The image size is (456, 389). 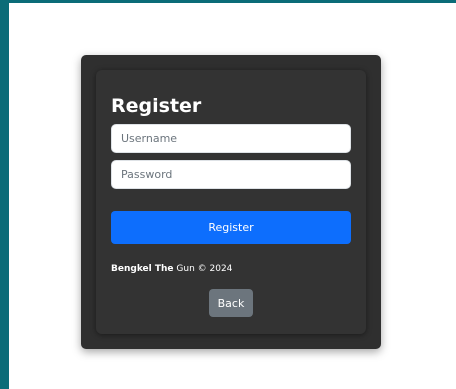 What do you see at coordinates (231, 138) in the screenshot?
I see `username-input` at bounding box center [231, 138].